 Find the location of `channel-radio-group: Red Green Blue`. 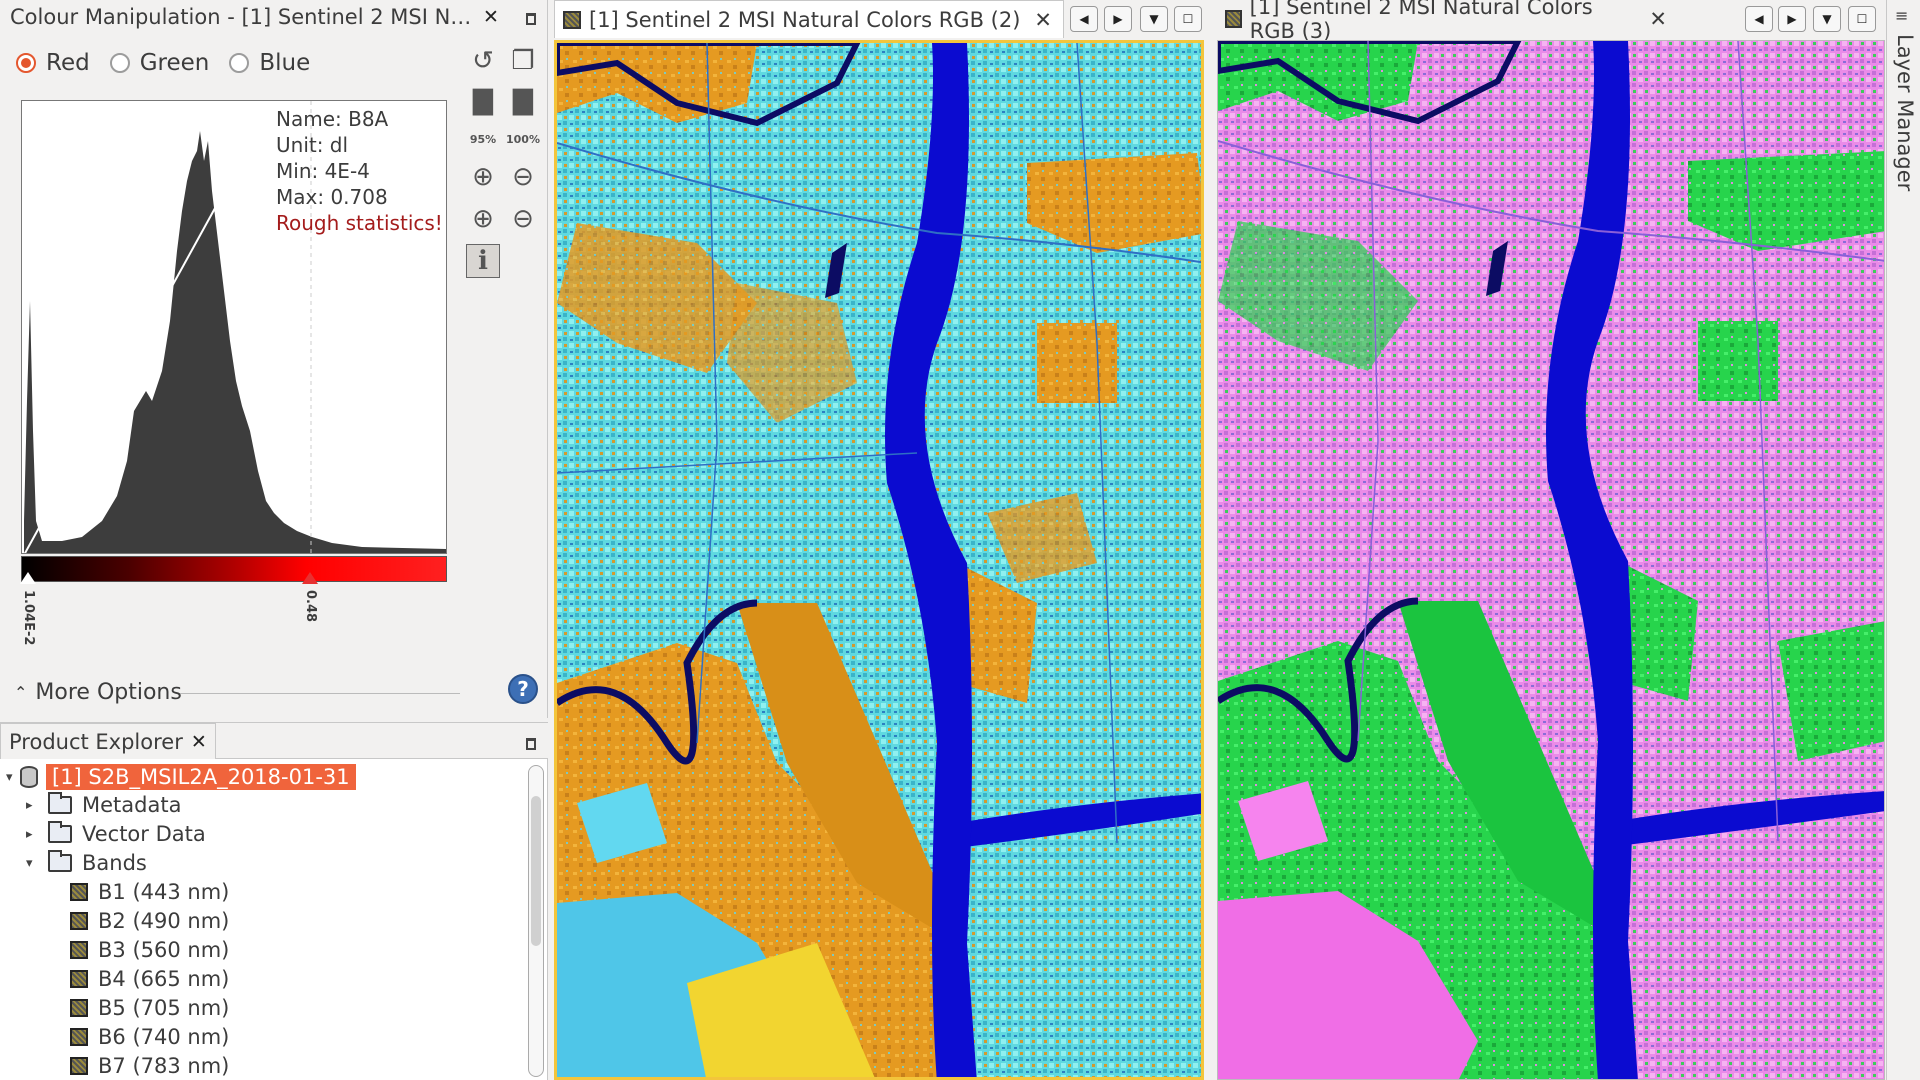

channel-radio-group: Red Green Blue is located at coordinates (163, 63).